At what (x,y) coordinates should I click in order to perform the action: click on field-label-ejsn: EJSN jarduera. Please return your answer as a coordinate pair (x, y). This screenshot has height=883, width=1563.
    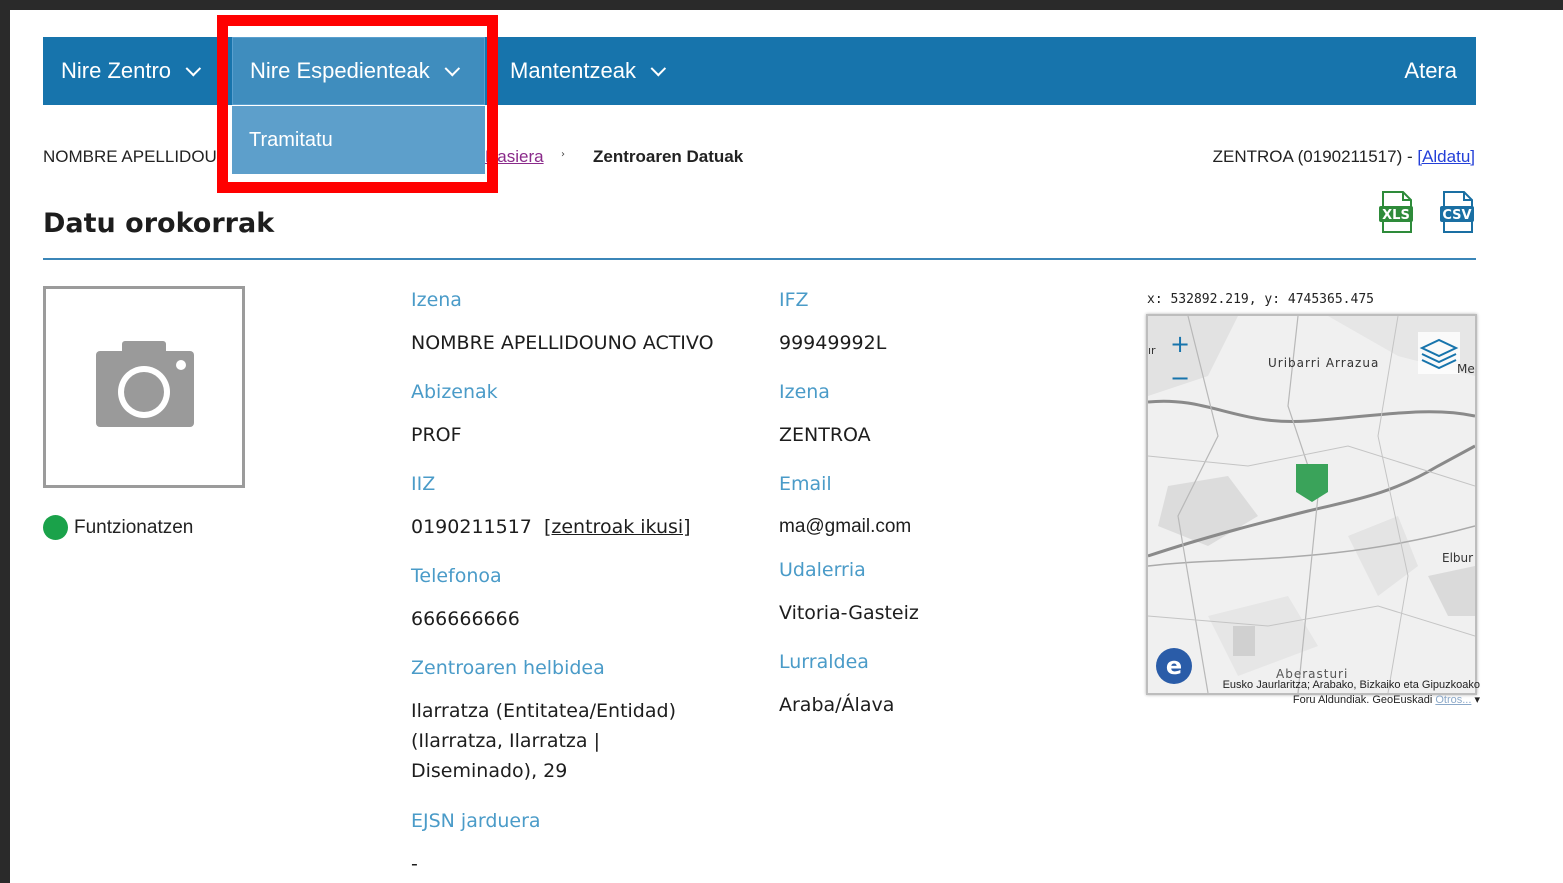
    Looking at the image, I should click on (476, 821).